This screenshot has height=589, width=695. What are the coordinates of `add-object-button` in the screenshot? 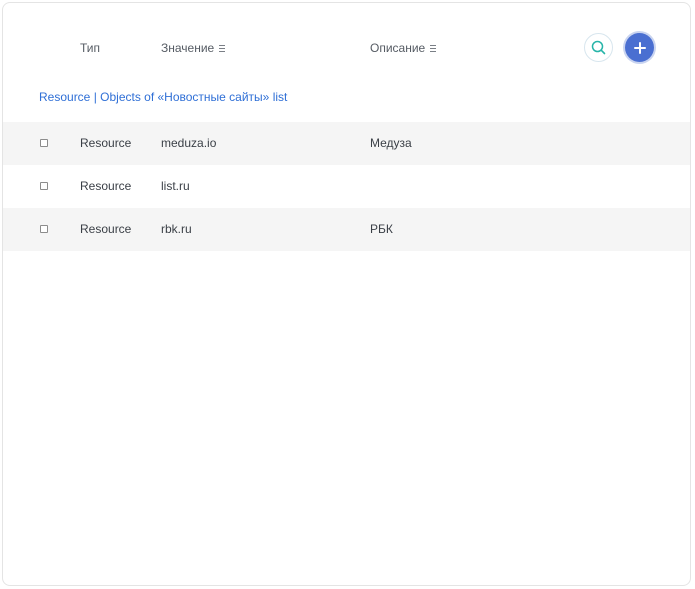 It's located at (639, 47).